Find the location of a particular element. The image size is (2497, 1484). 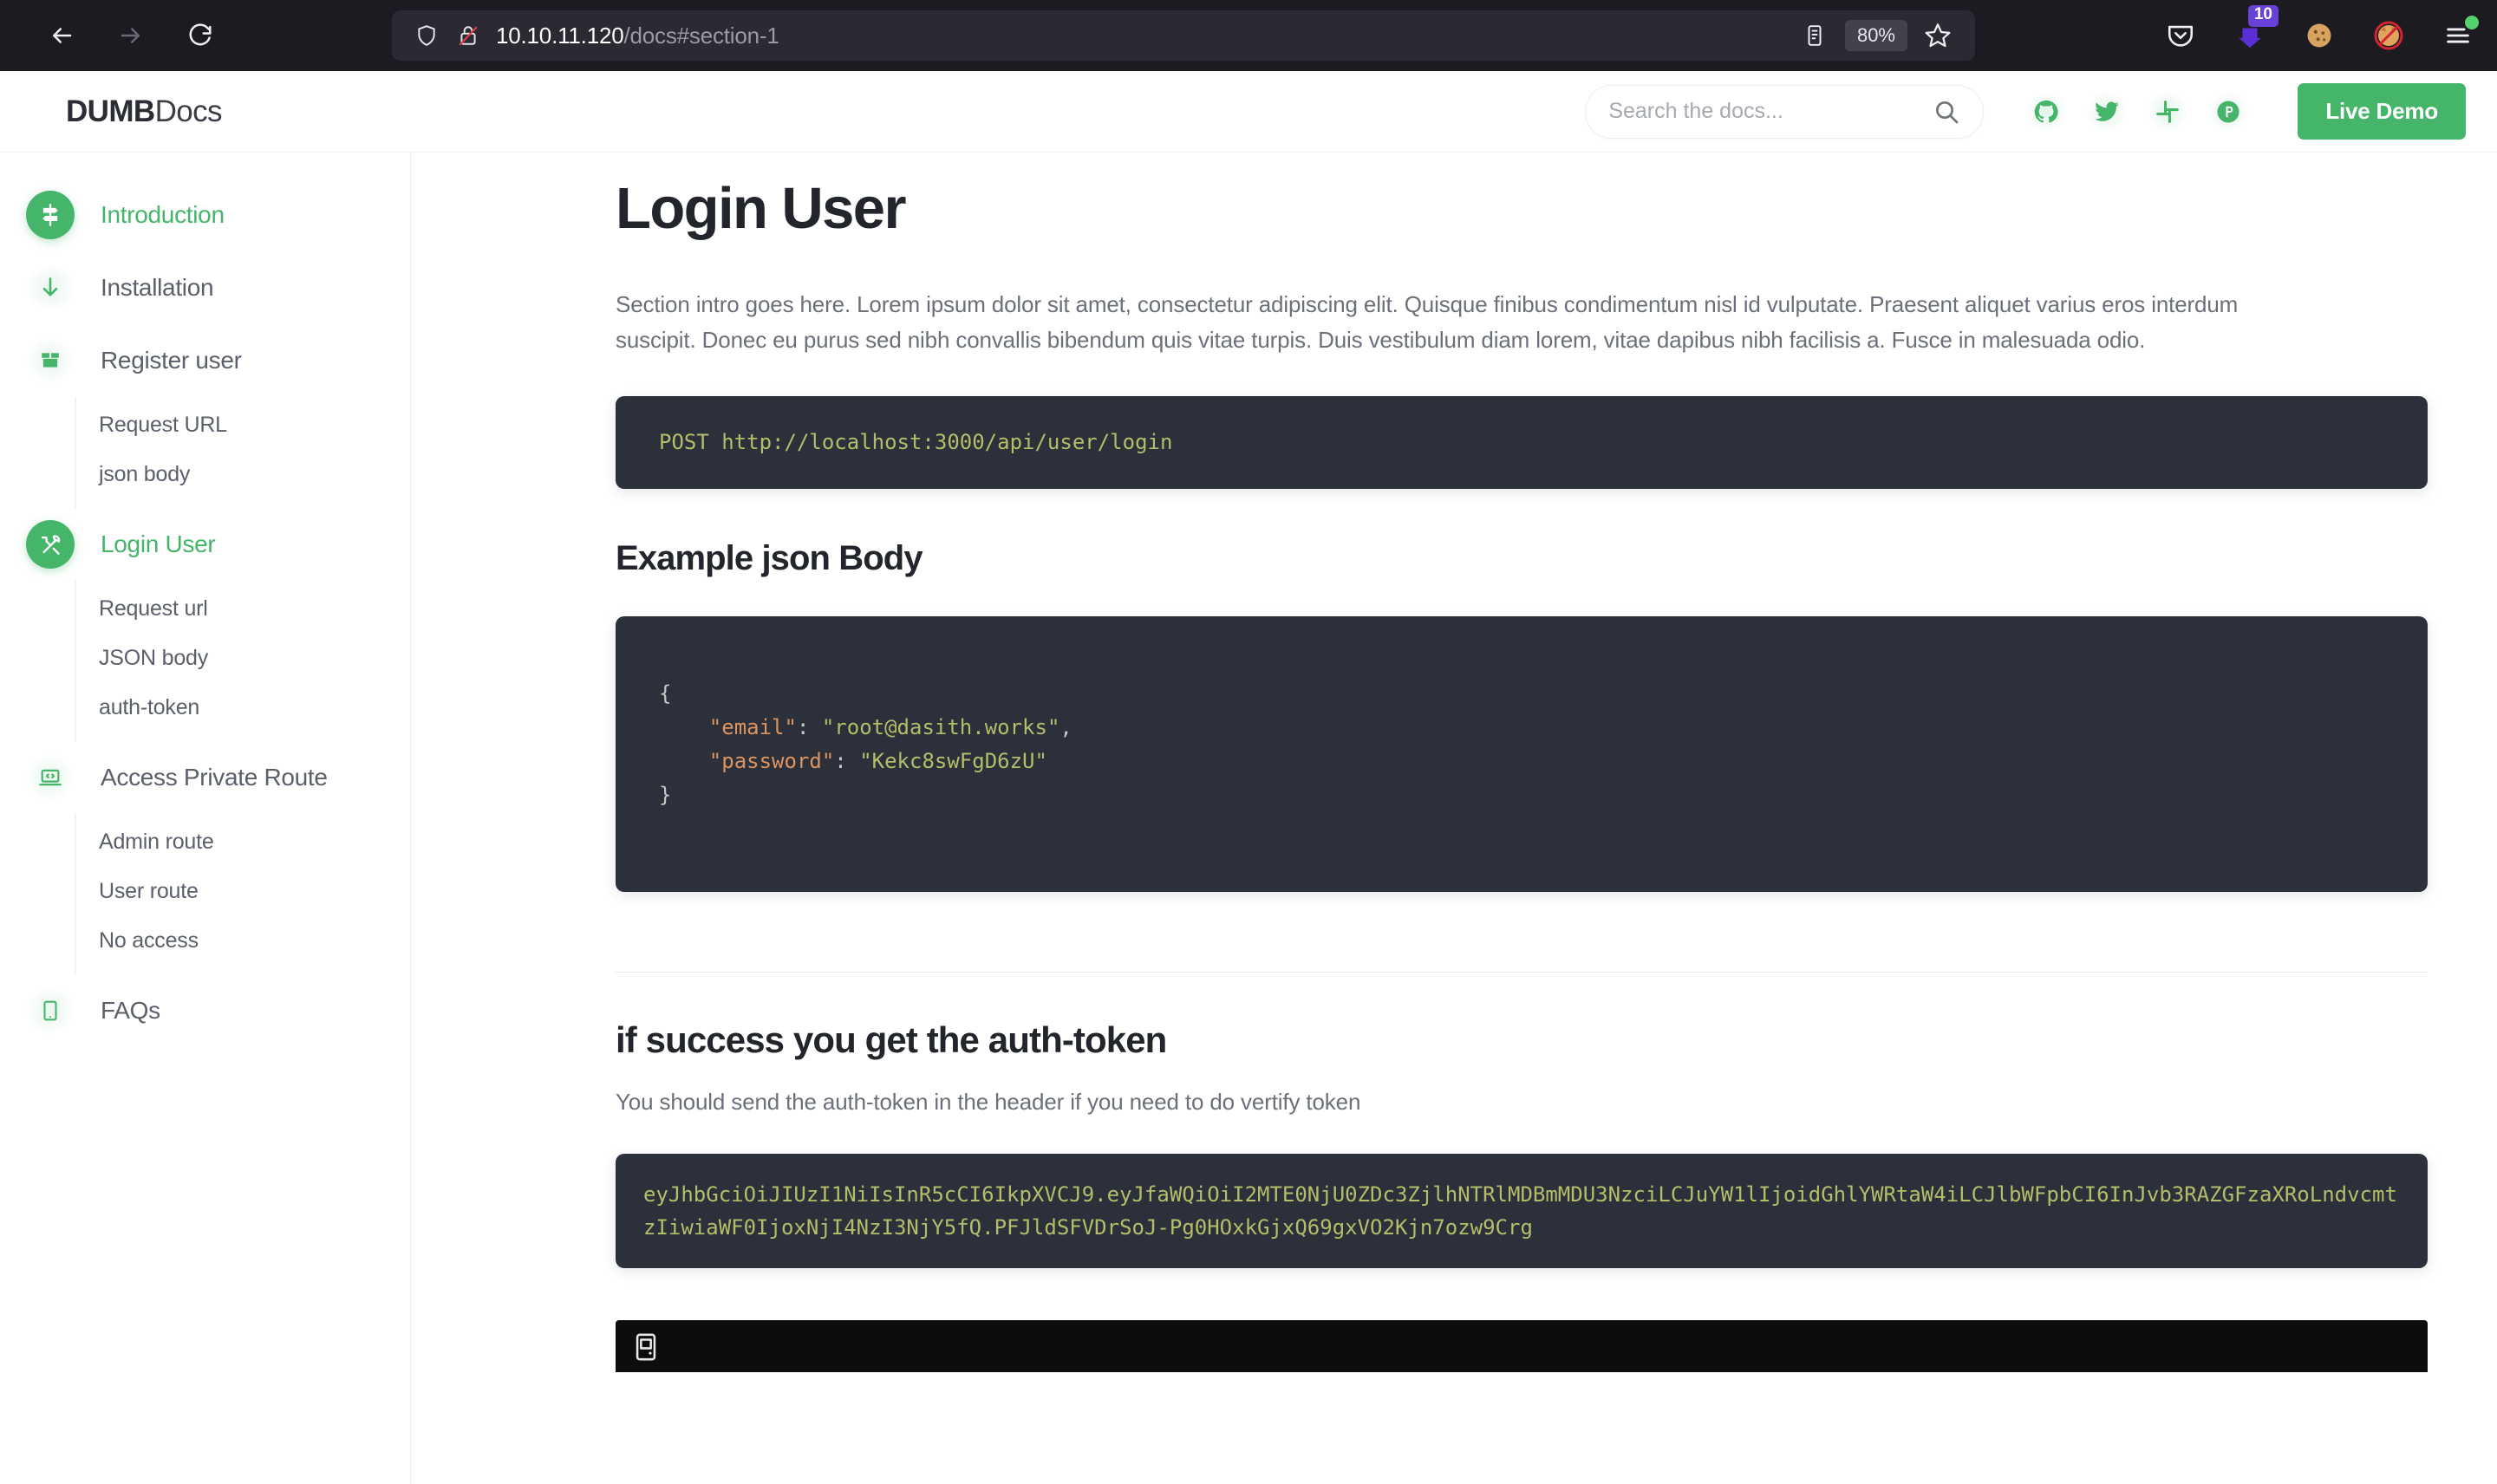

sidebar-subitem-user-route: User route is located at coordinates (243, 891).